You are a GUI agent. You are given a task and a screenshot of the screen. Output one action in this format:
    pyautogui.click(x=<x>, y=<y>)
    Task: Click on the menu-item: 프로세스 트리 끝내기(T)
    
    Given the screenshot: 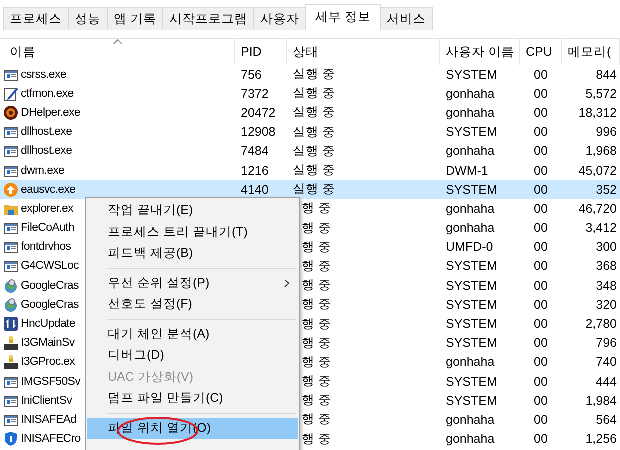 What is the action you would take?
    pyautogui.click(x=192, y=232)
    